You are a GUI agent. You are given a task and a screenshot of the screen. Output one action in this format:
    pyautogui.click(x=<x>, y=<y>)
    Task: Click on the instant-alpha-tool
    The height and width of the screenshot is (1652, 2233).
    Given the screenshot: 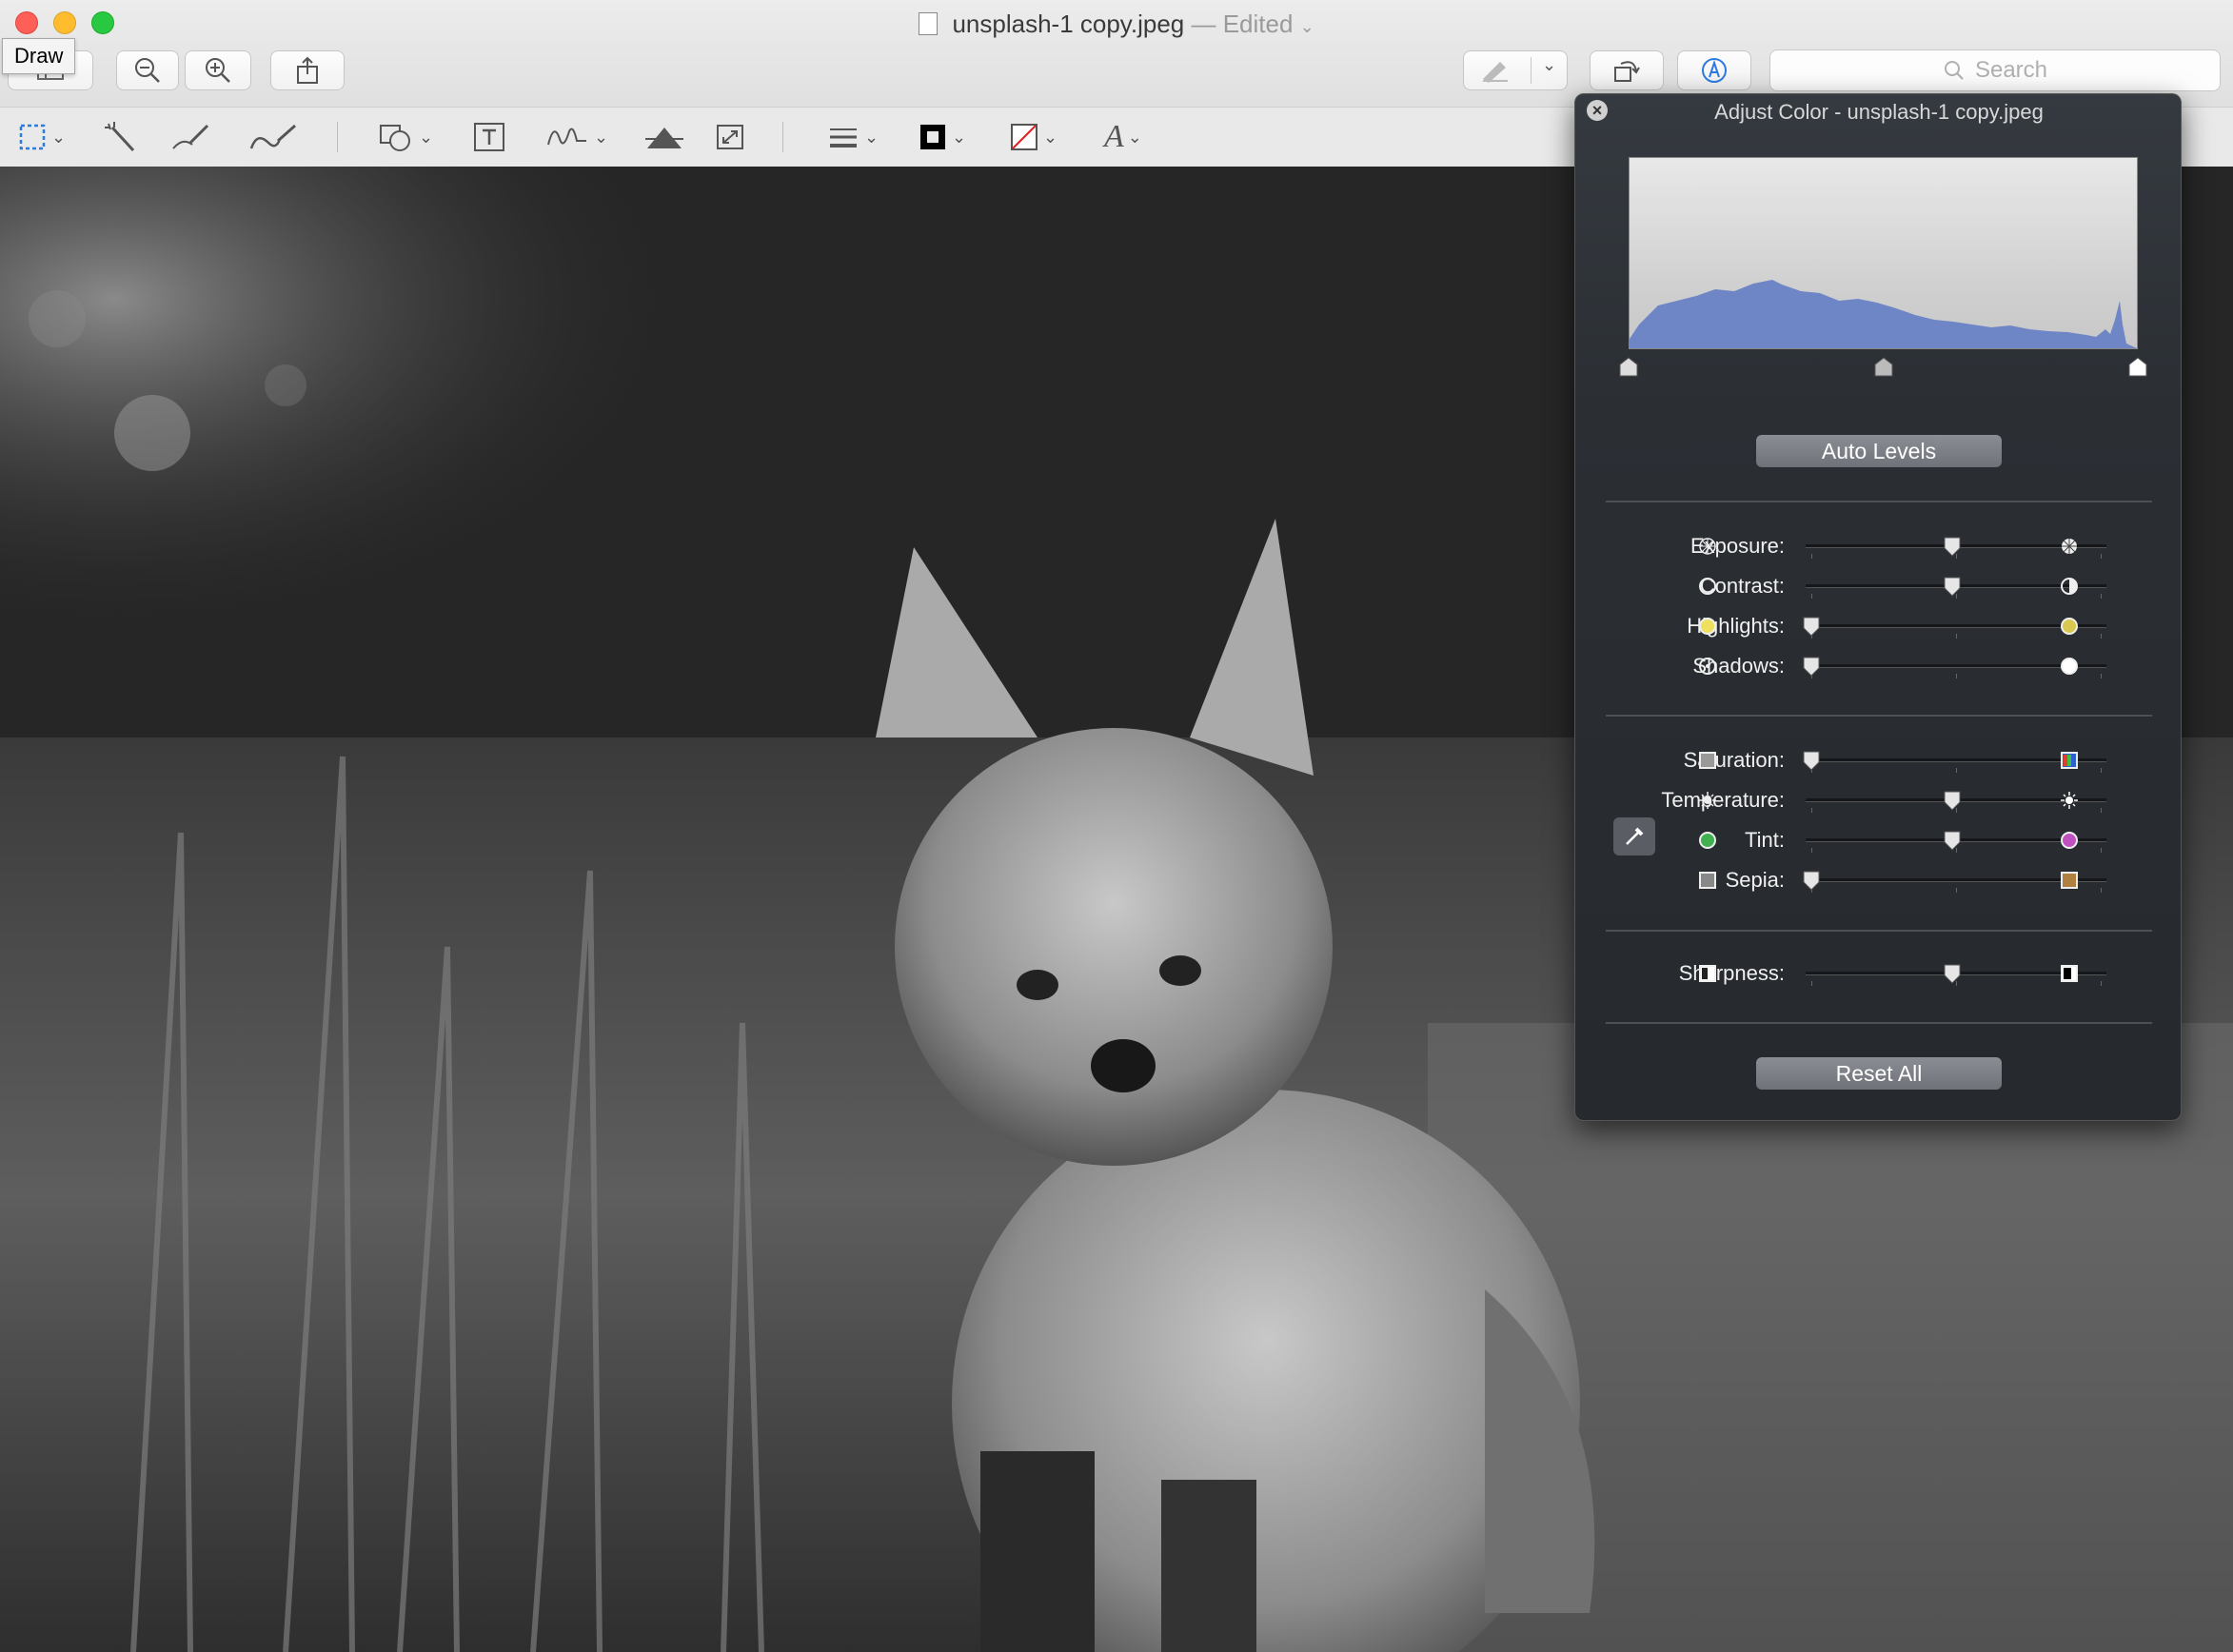 What is the action you would take?
    pyautogui.click(x=122, y=137)
    